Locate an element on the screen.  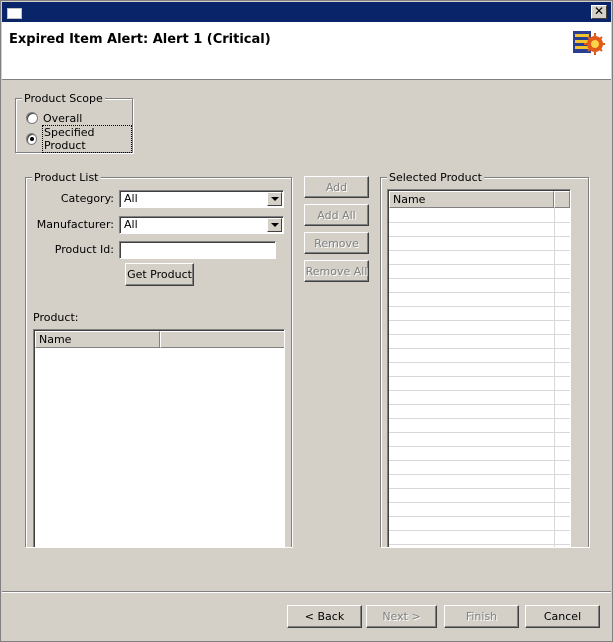
specified-product-radio-row: Specified Product is located at coordinates (79, 139).